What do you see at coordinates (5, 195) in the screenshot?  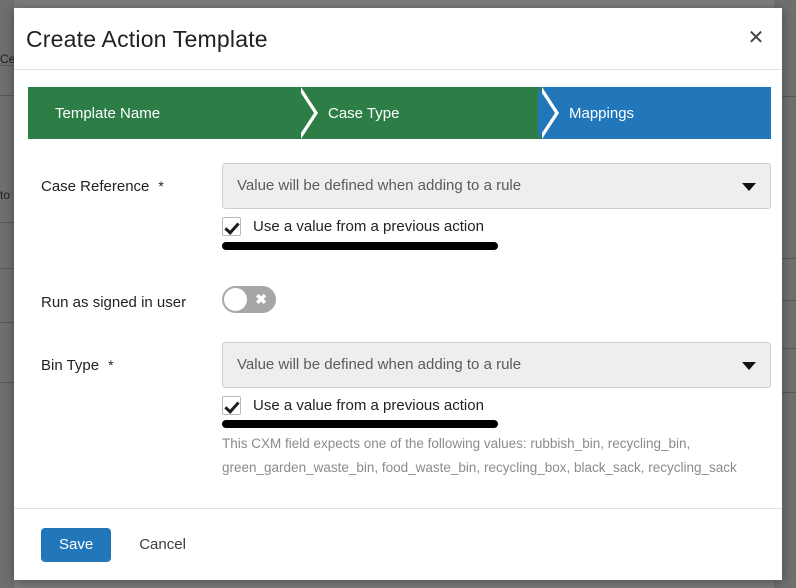 I see `background-text-fragment-mid: to` at bounding box center [5, 195].